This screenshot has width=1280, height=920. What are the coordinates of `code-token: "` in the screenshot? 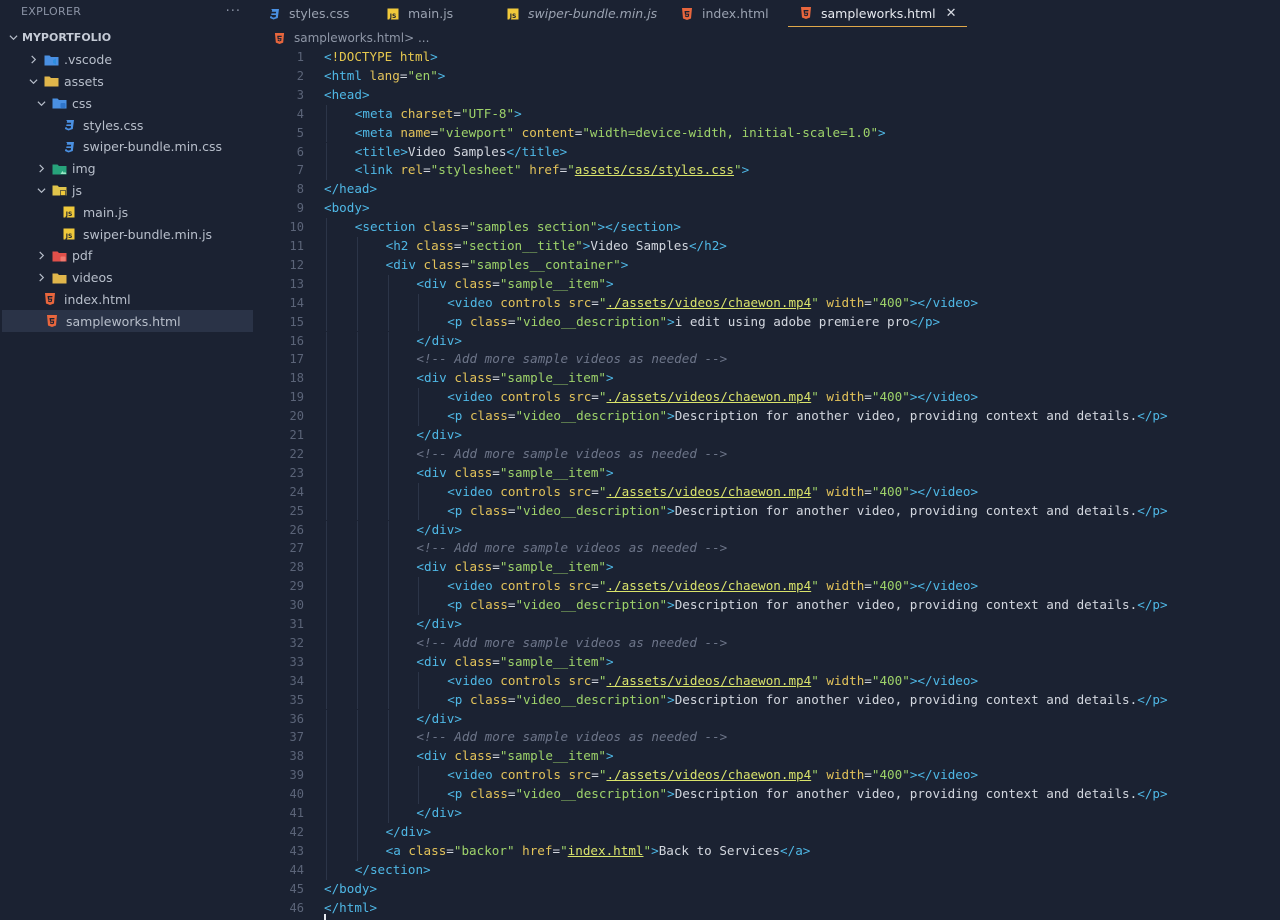 It's located at (571, 170).